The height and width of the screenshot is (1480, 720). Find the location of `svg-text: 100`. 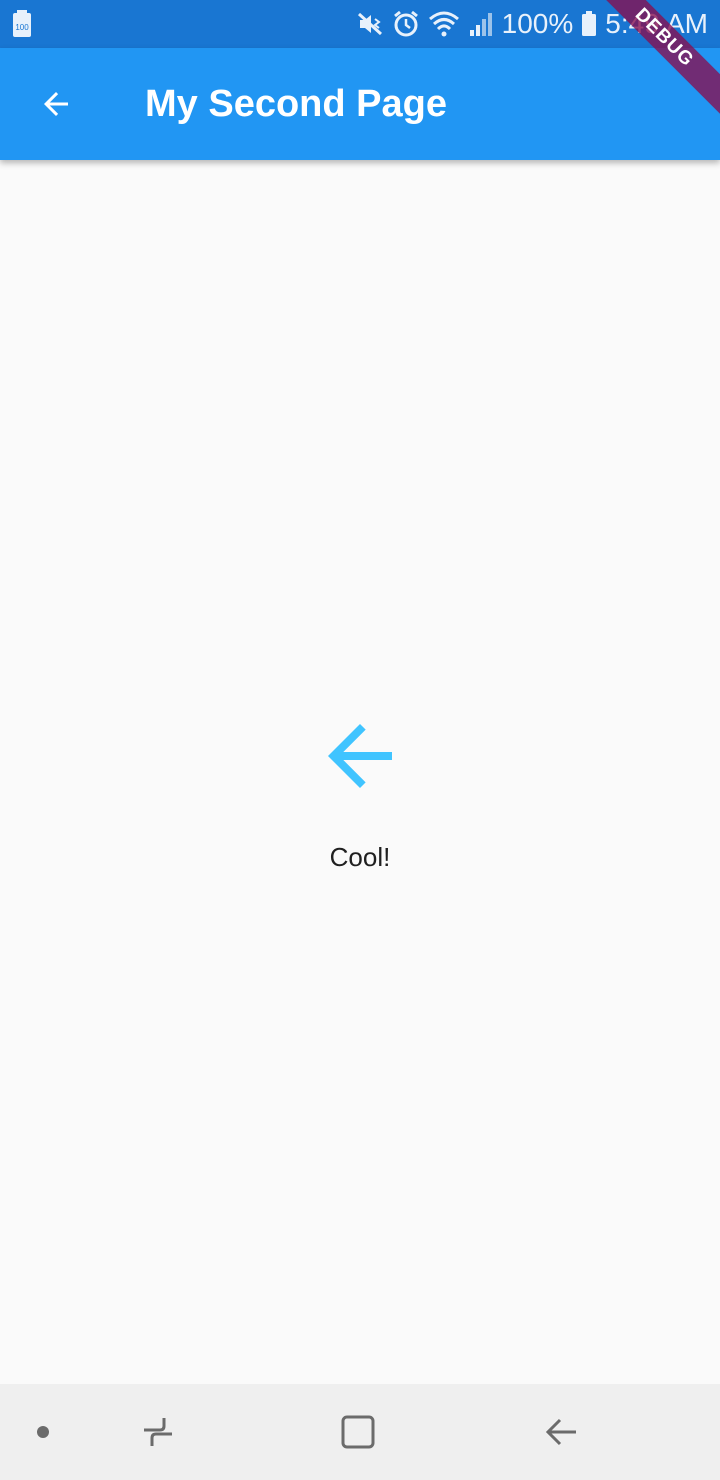

svg-text: 100 is located at coordinates (22, 27).